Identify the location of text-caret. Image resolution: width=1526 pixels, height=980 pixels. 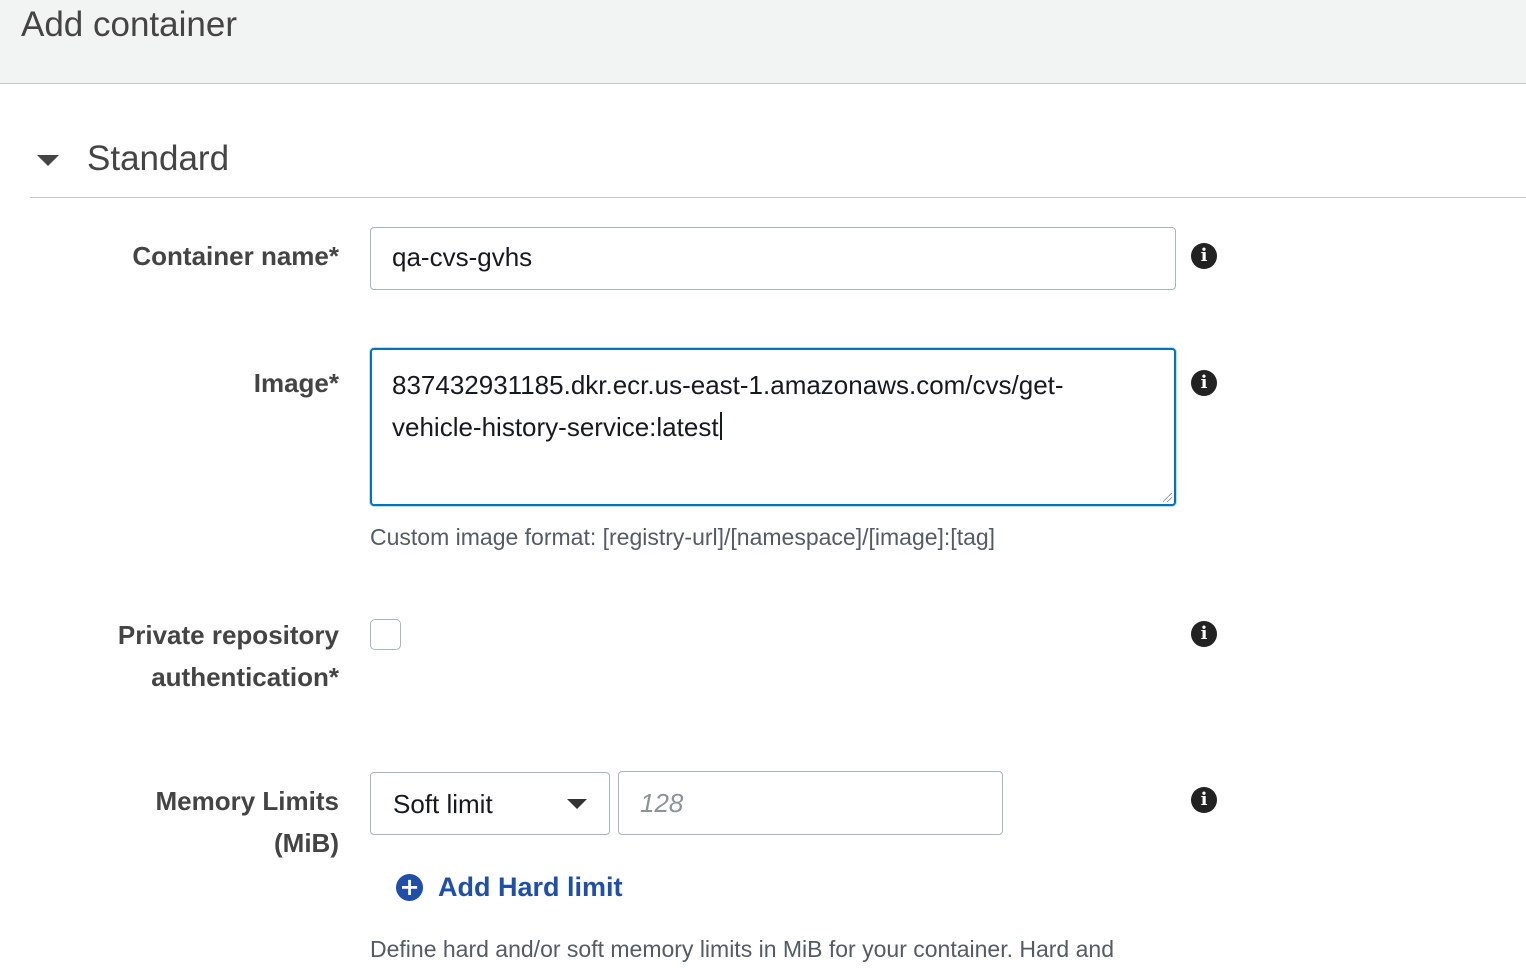
(720, 426).